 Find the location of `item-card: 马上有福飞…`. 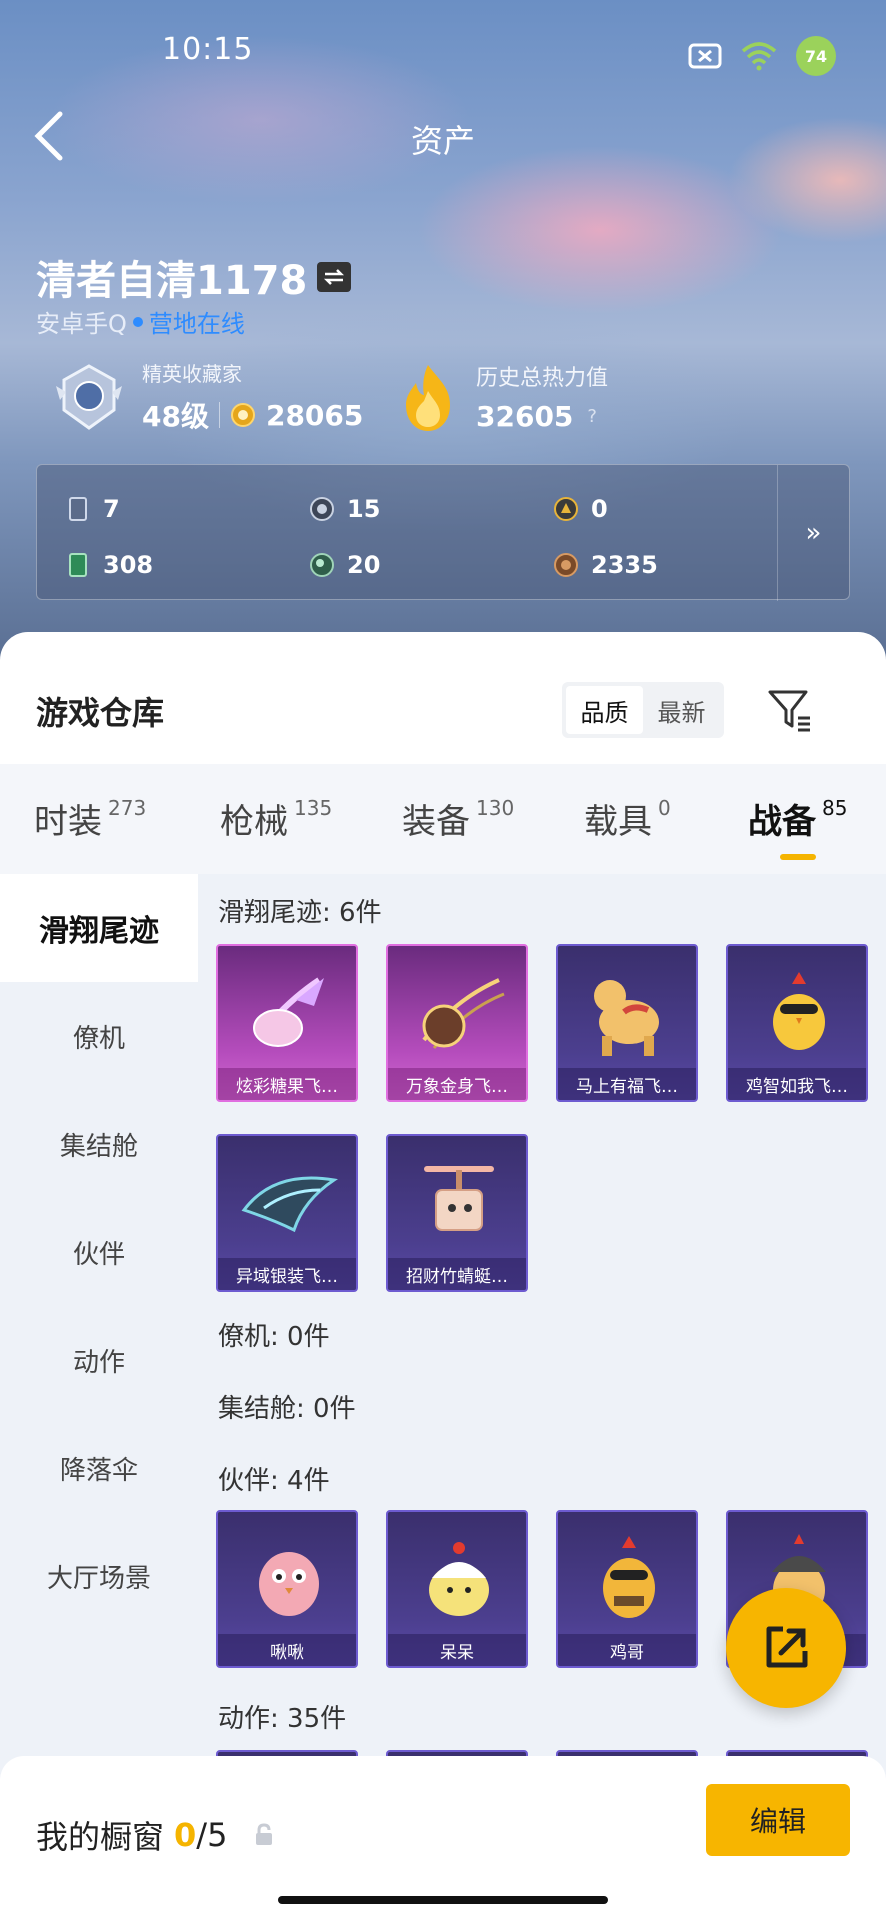

item-card: 马上有福飞… is located at coordinates (627, 1023).